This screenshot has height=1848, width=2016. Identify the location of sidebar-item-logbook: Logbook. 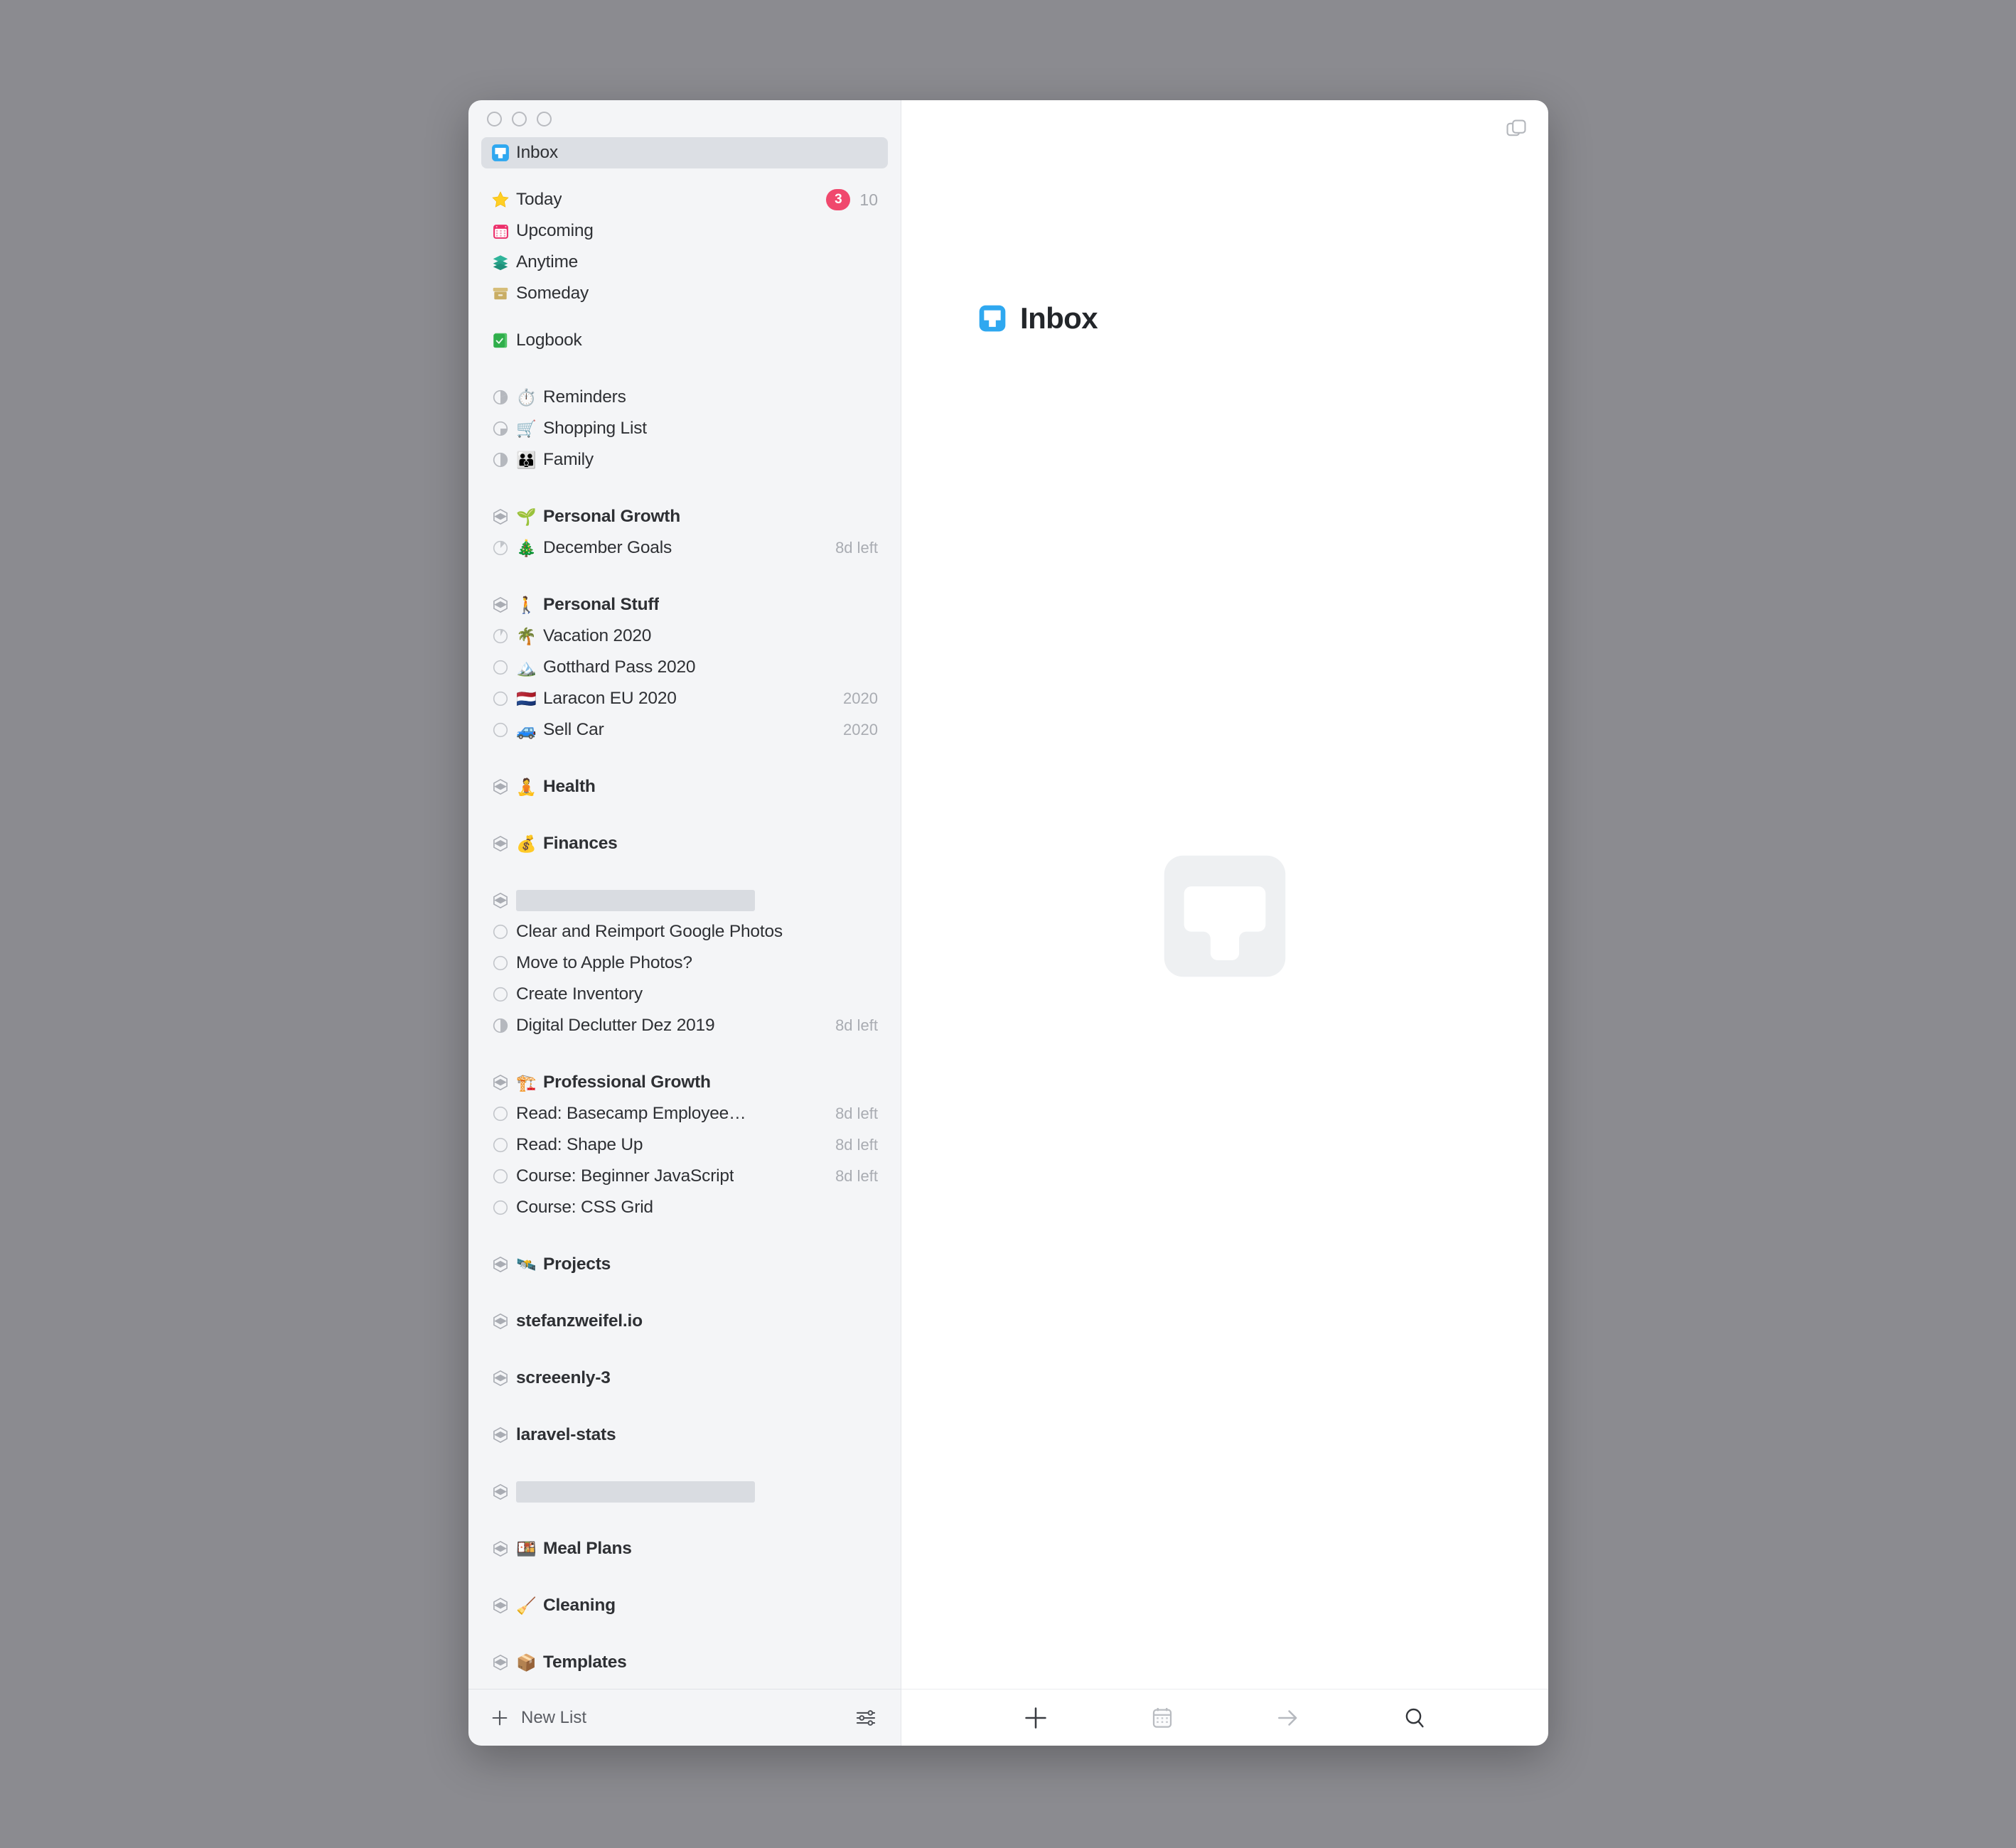
(684, 340).